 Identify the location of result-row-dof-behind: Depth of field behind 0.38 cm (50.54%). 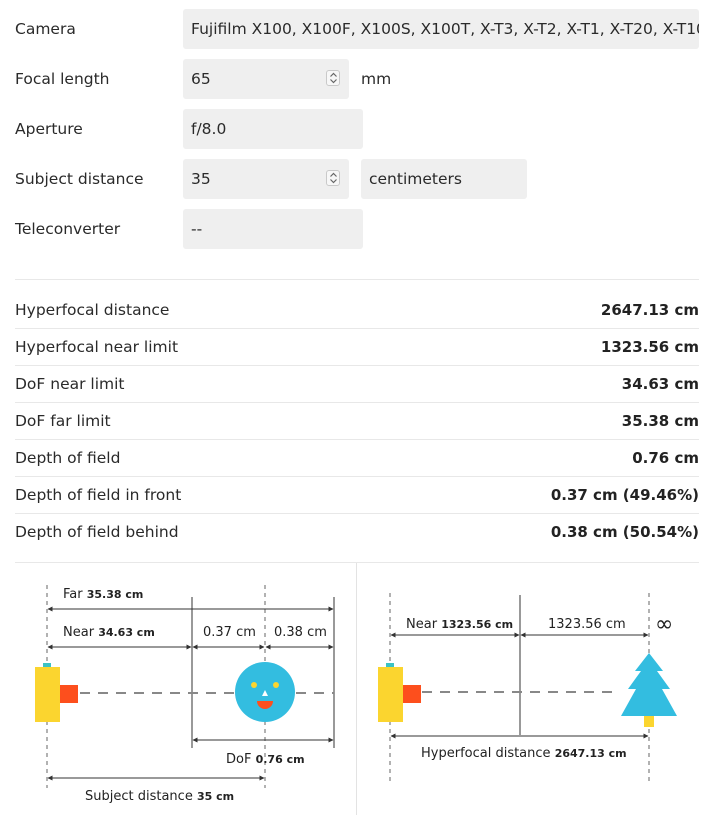
(357, 532).